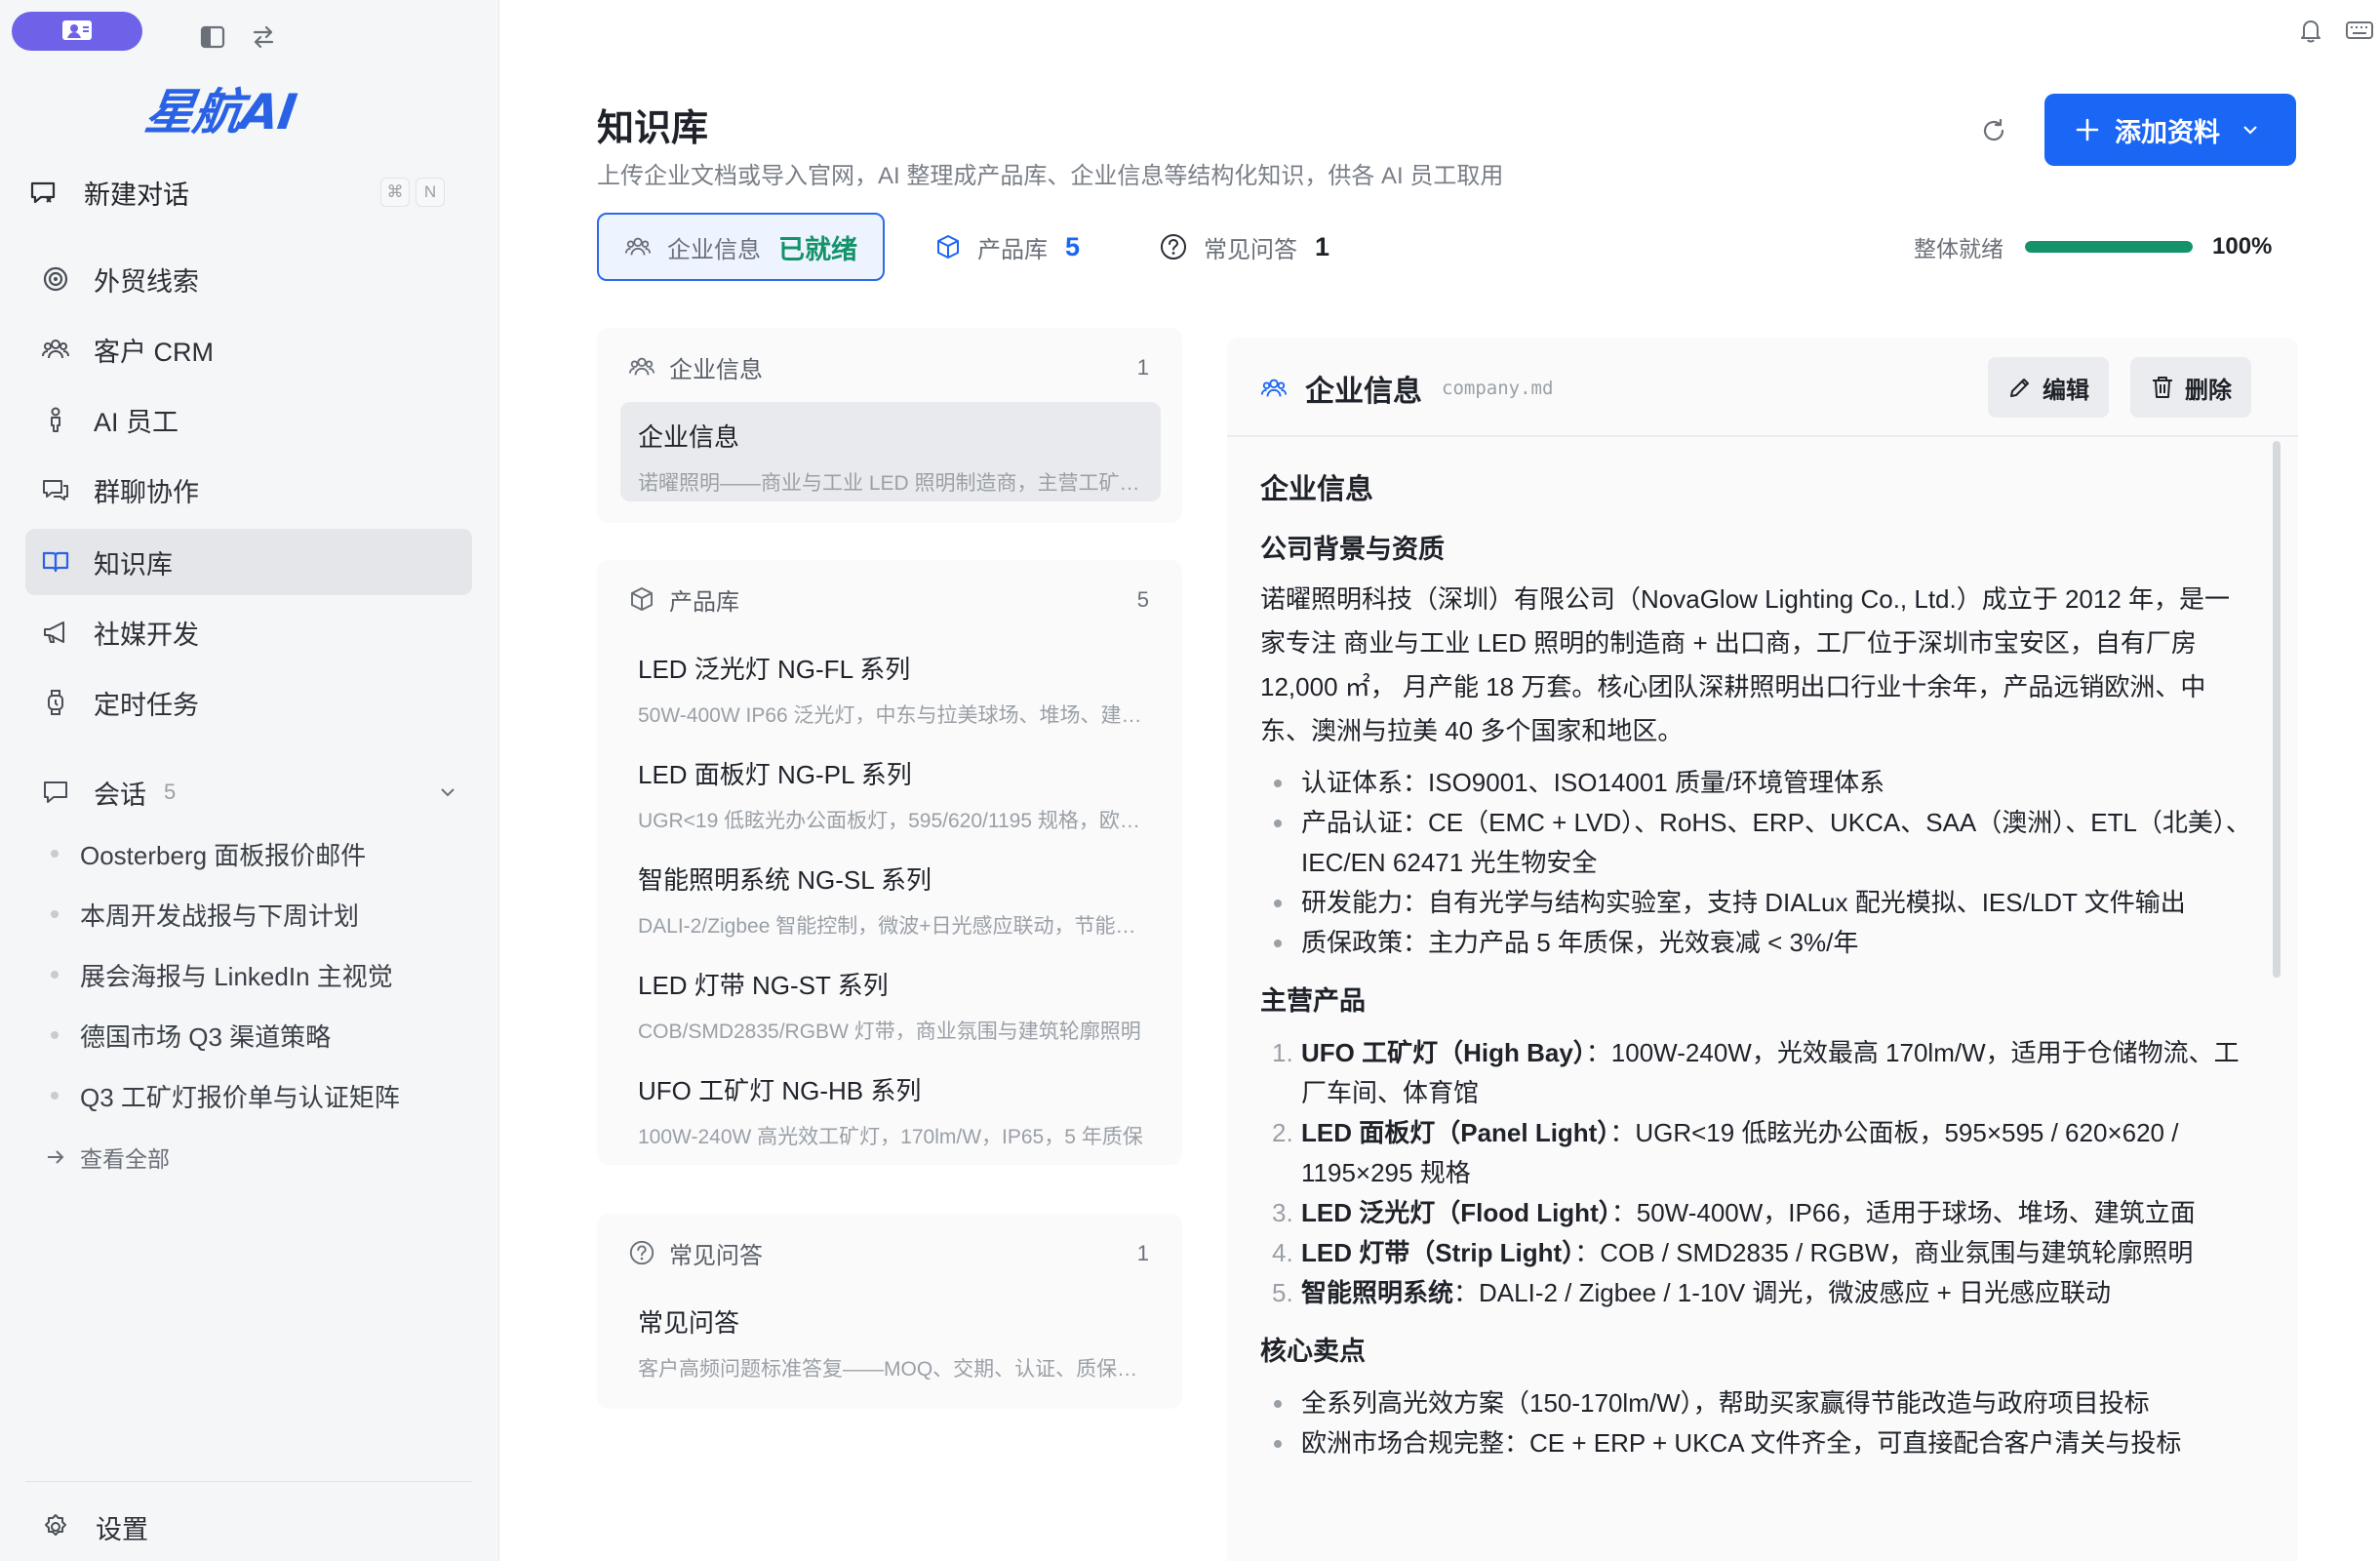 The height and width of the screenshot is (1561, 2380). What do you see at coordinates (55, 792) in the screenshot?
I see `chat-bubble-icon` at bounding box center [55, 792].